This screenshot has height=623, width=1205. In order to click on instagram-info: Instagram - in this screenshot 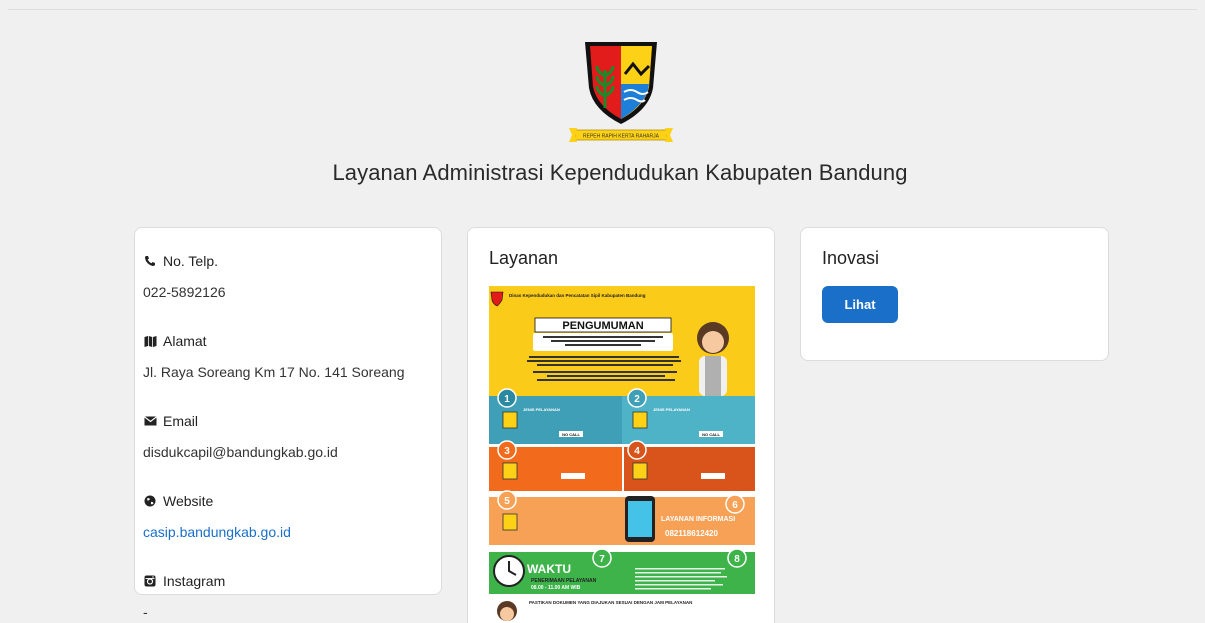, I will do `click(292, 597)`.